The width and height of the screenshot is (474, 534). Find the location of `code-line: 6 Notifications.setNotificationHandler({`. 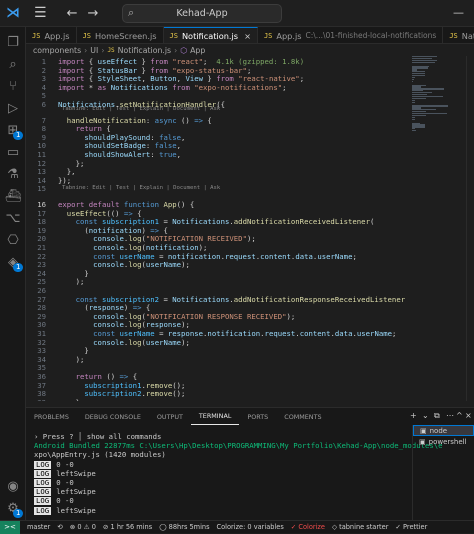

code-line: 6 Notifications.setNotificationHandler({ is located at coordinates (216, 105).